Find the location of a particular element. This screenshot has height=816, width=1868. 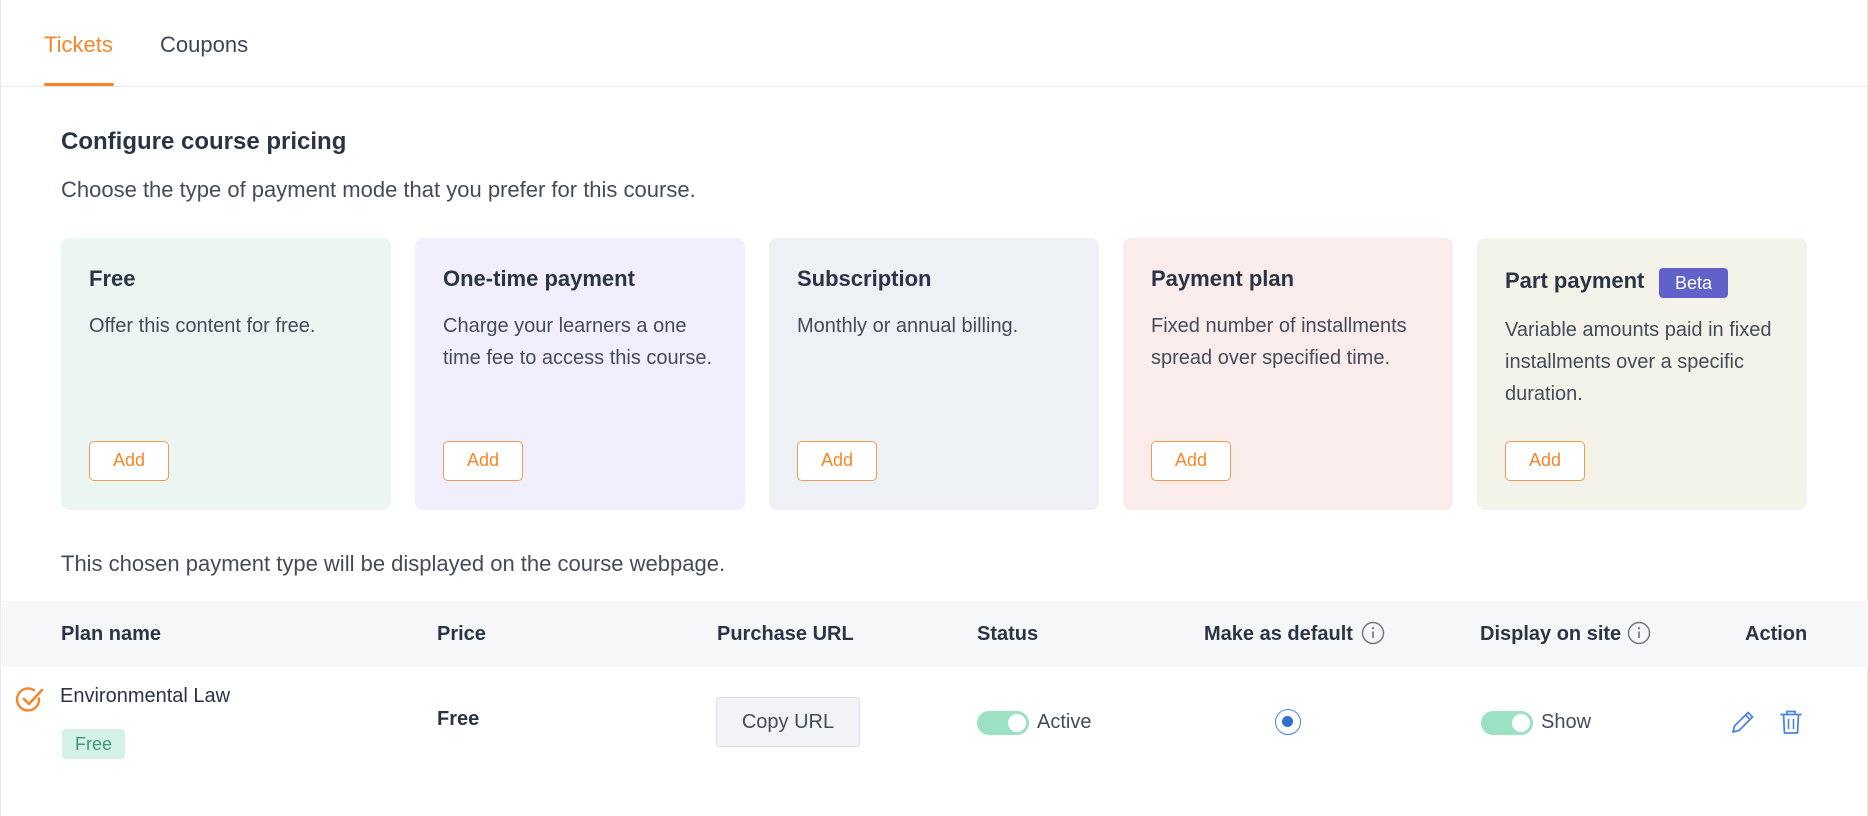

card-description: Monthly or annual billing. is located at coordinates (908, 326).